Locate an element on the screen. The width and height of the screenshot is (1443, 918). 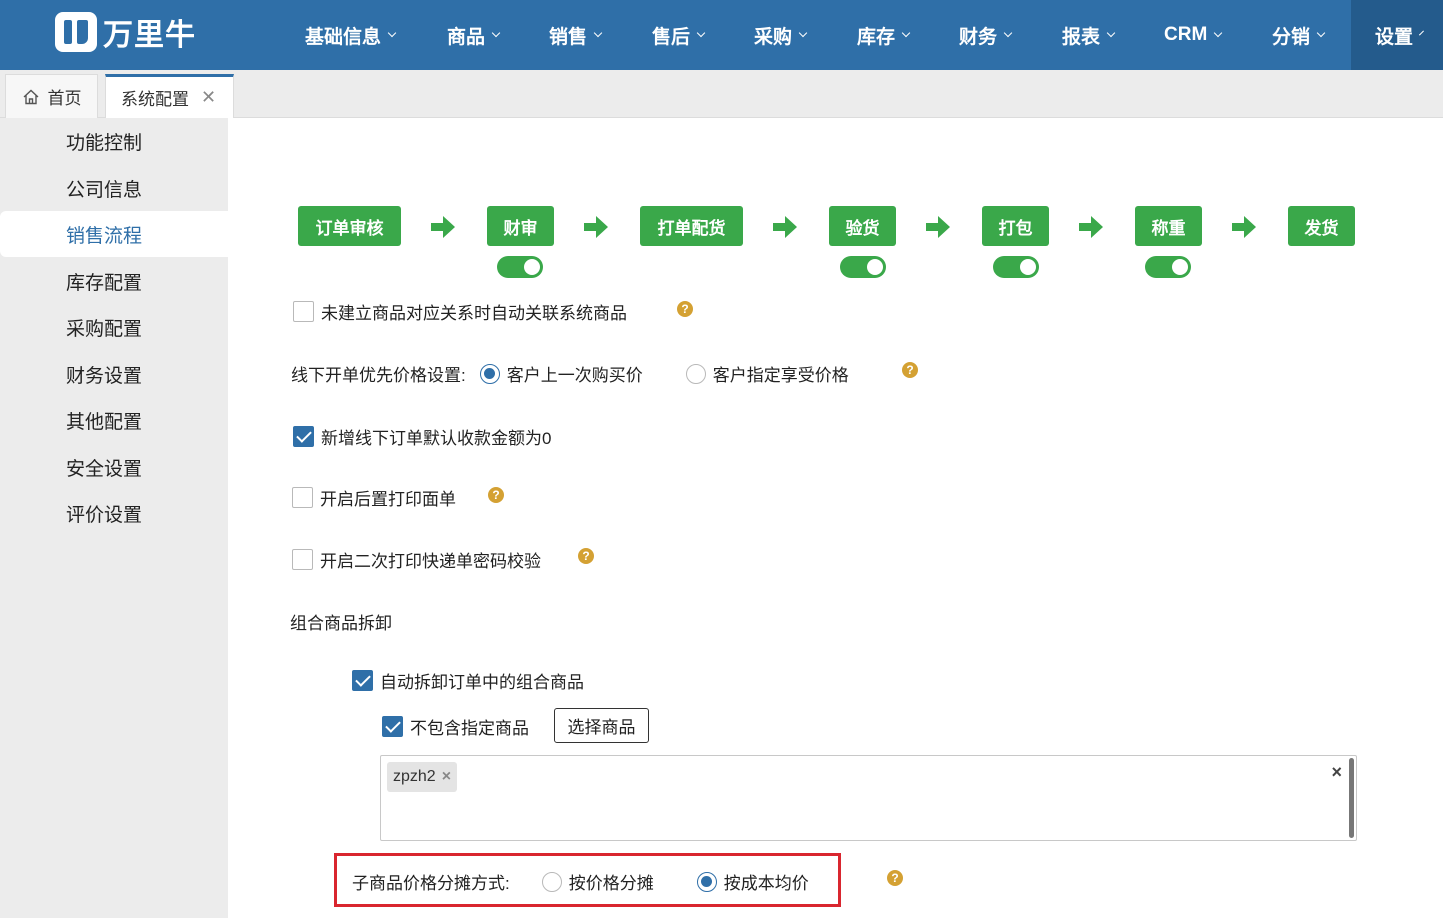
radio-customer-price is located at coordinates (695, 373).